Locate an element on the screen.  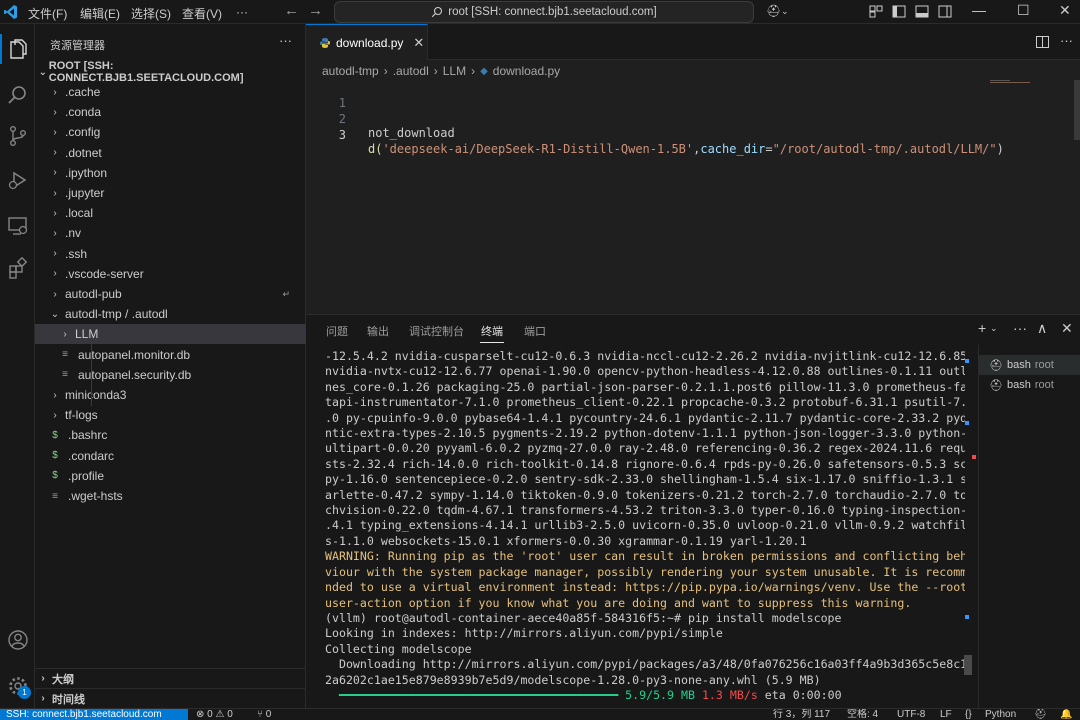
encoding-status: UTF-8 is located at coordinates (911, 714).